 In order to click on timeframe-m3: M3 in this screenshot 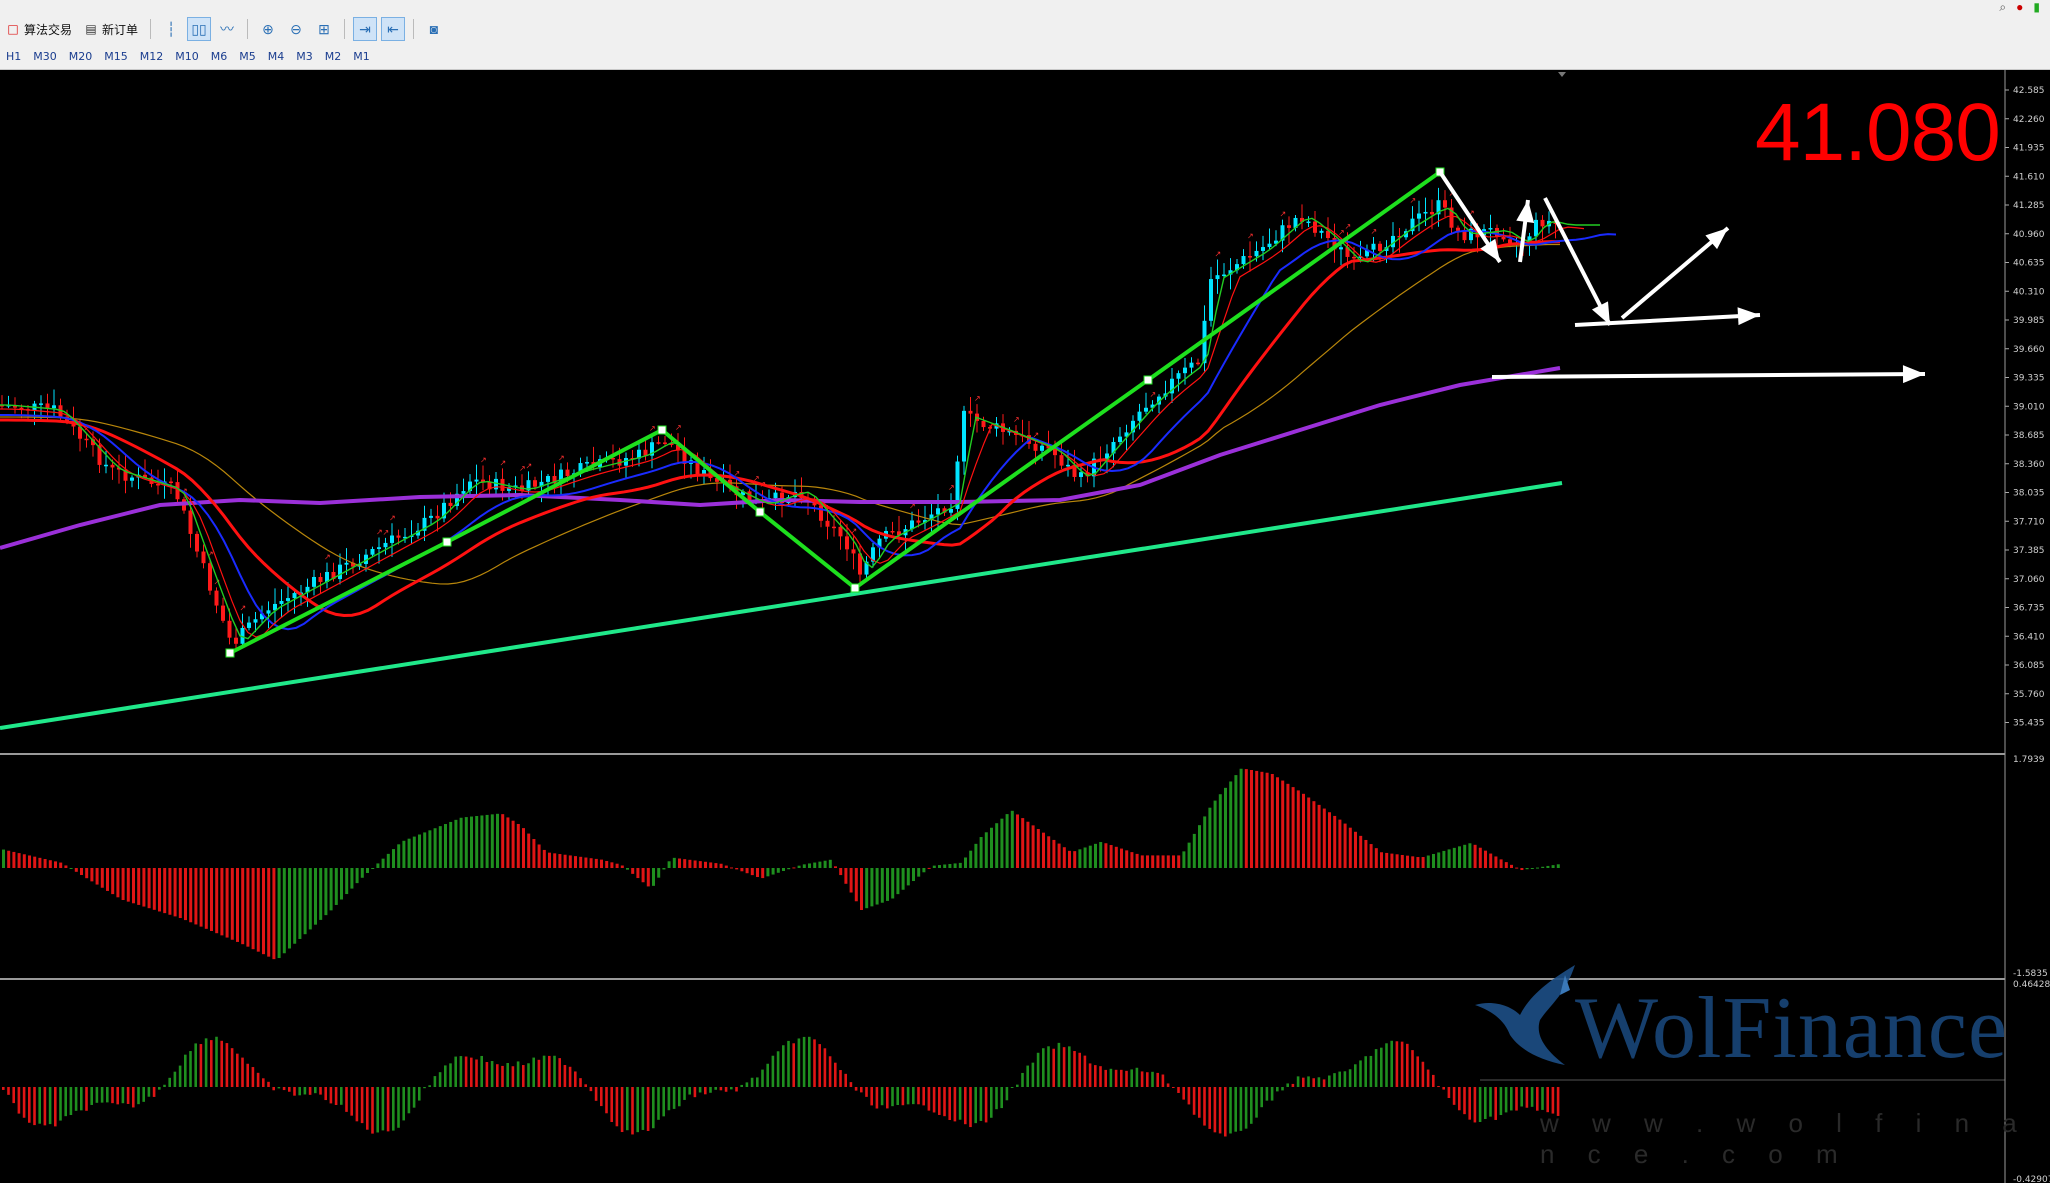, I will do `click(304, 56)`.